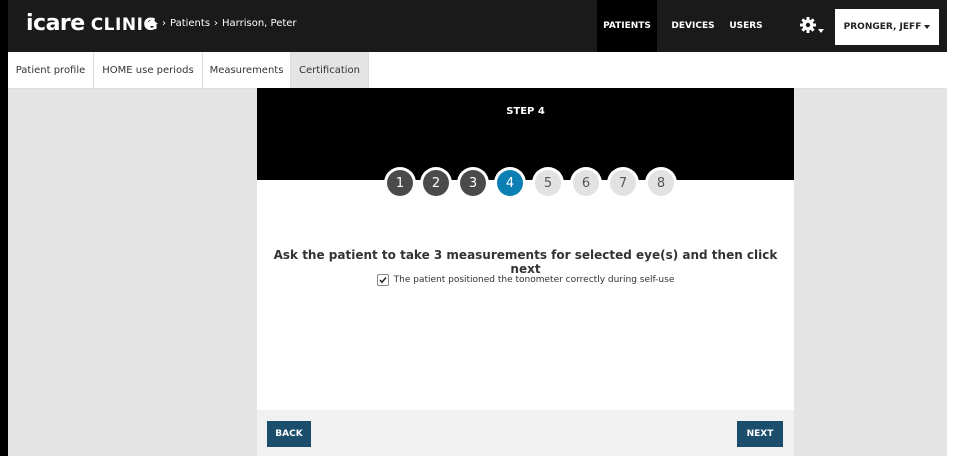 This screenshot has width=955, height=456. Describe the element at coordinates (746, 26) in the screenshot. I see `nav-users: USERS` at that location.